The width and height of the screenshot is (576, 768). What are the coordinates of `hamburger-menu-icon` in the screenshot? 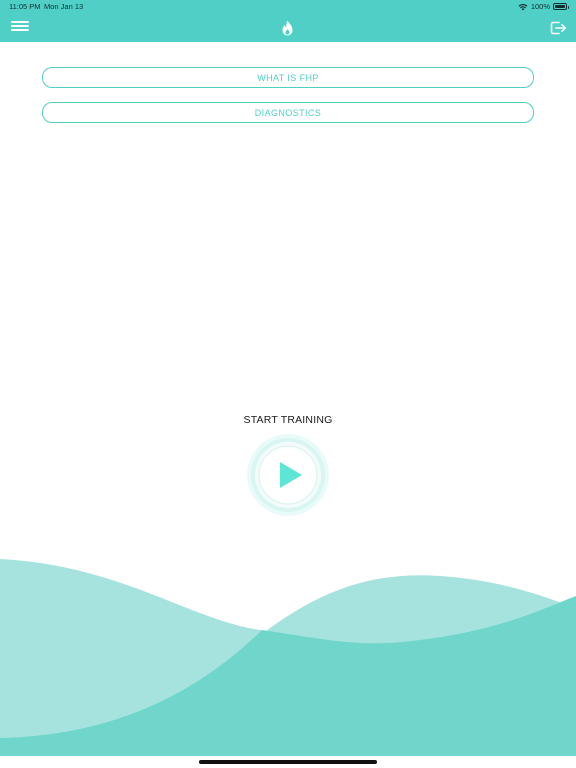 It's located at (20, 27).